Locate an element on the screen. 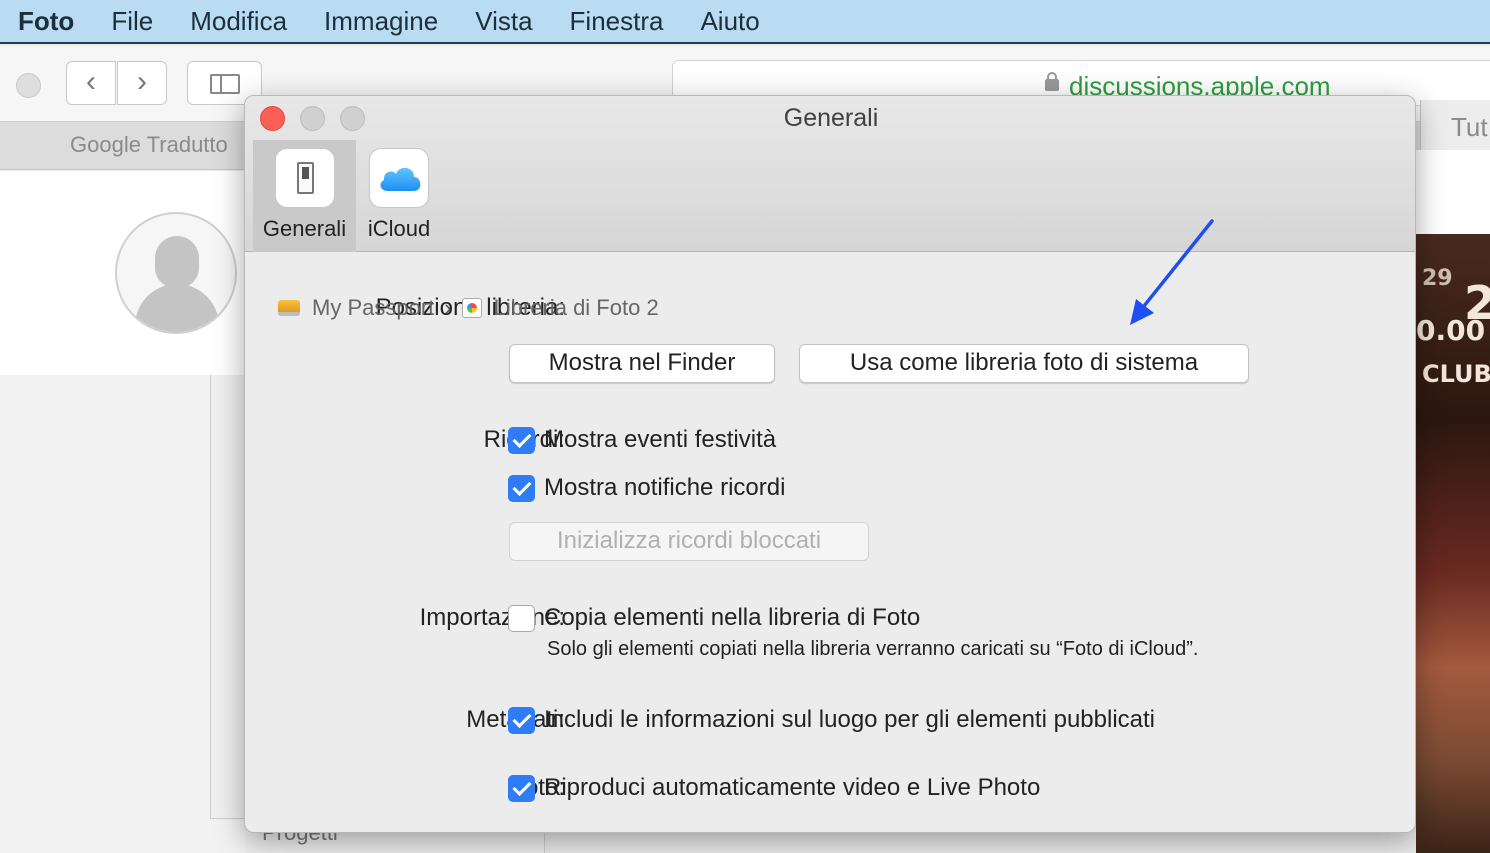 The width and height of the screenshot is (1490, 853). background-photo: 2 29 0.00 CLUB is located at coordinates (1453, 543).